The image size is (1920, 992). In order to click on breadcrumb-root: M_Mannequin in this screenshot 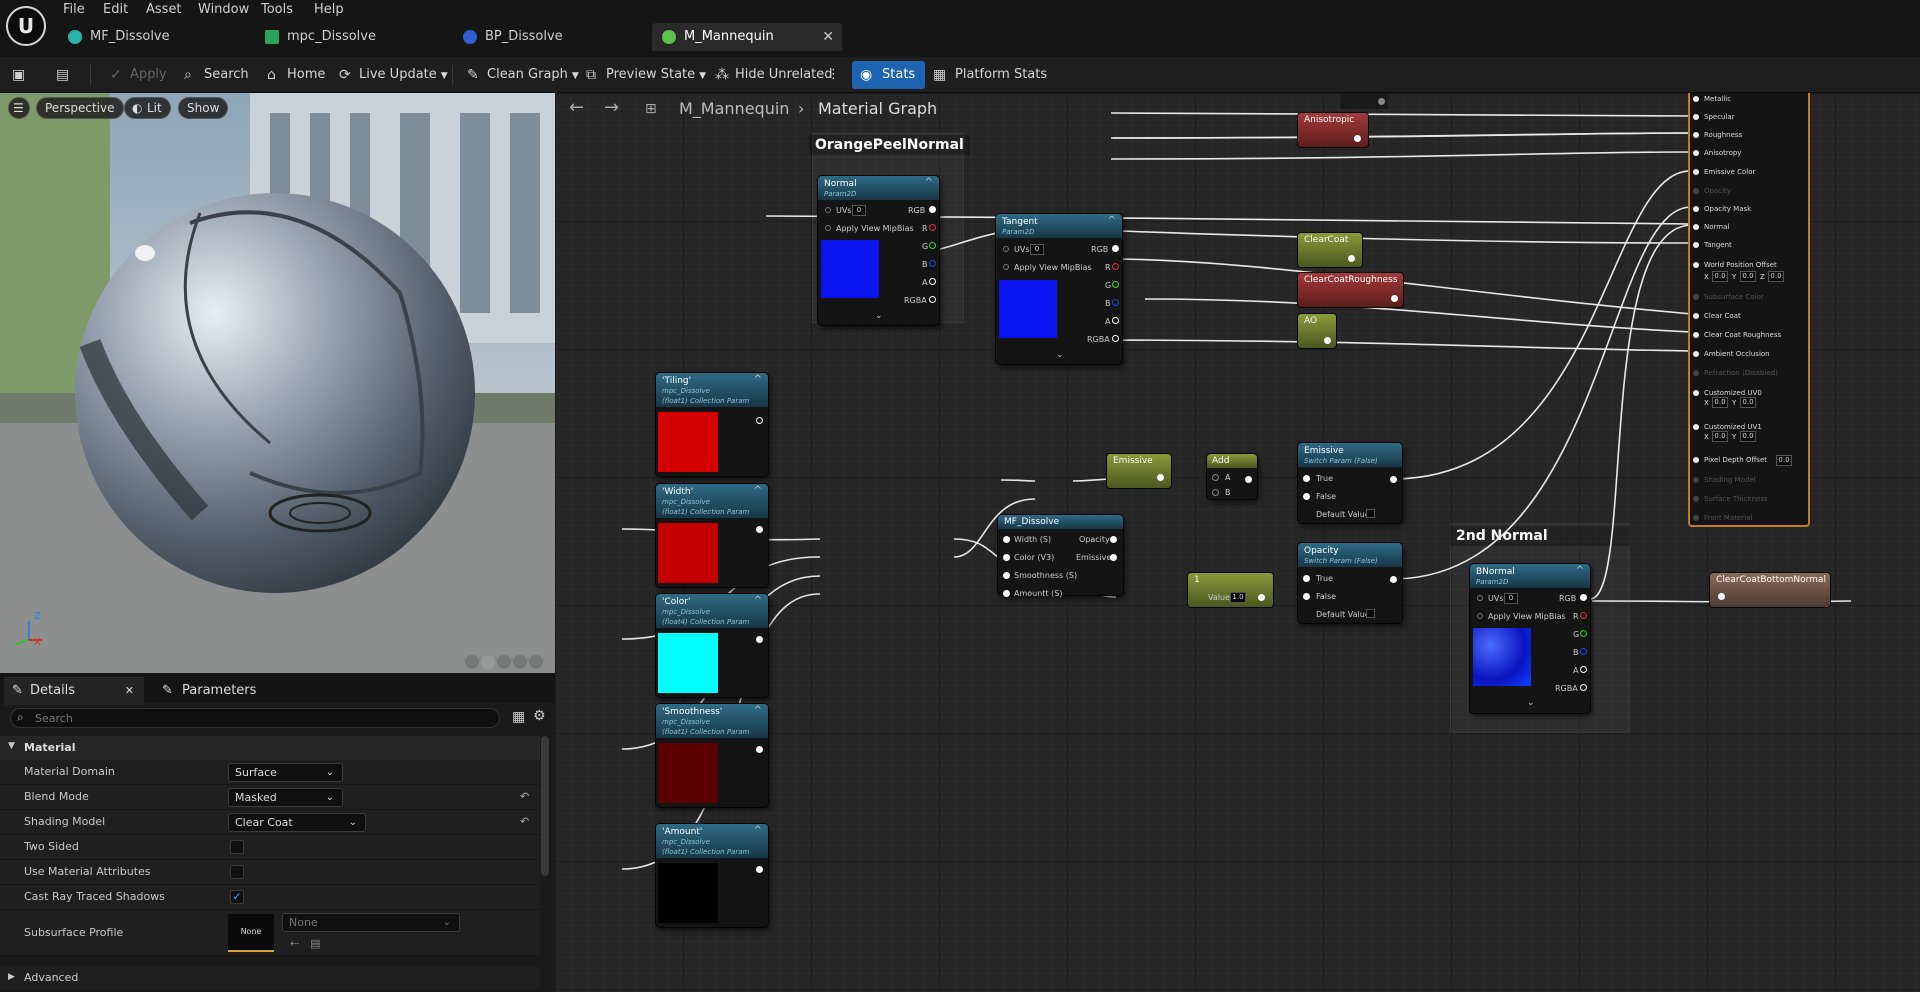, I will do `click(734, 108)`.